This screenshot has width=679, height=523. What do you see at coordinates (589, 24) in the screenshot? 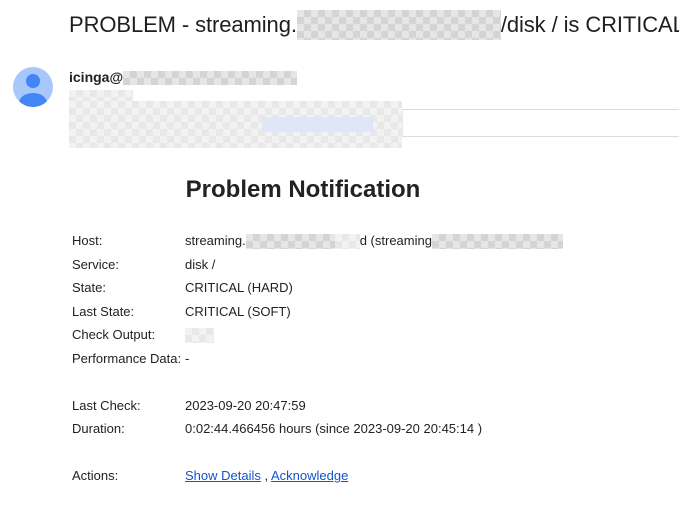
I see `subject-suffix: /disk / is CRITICAL` at bounding box center [589, 24].